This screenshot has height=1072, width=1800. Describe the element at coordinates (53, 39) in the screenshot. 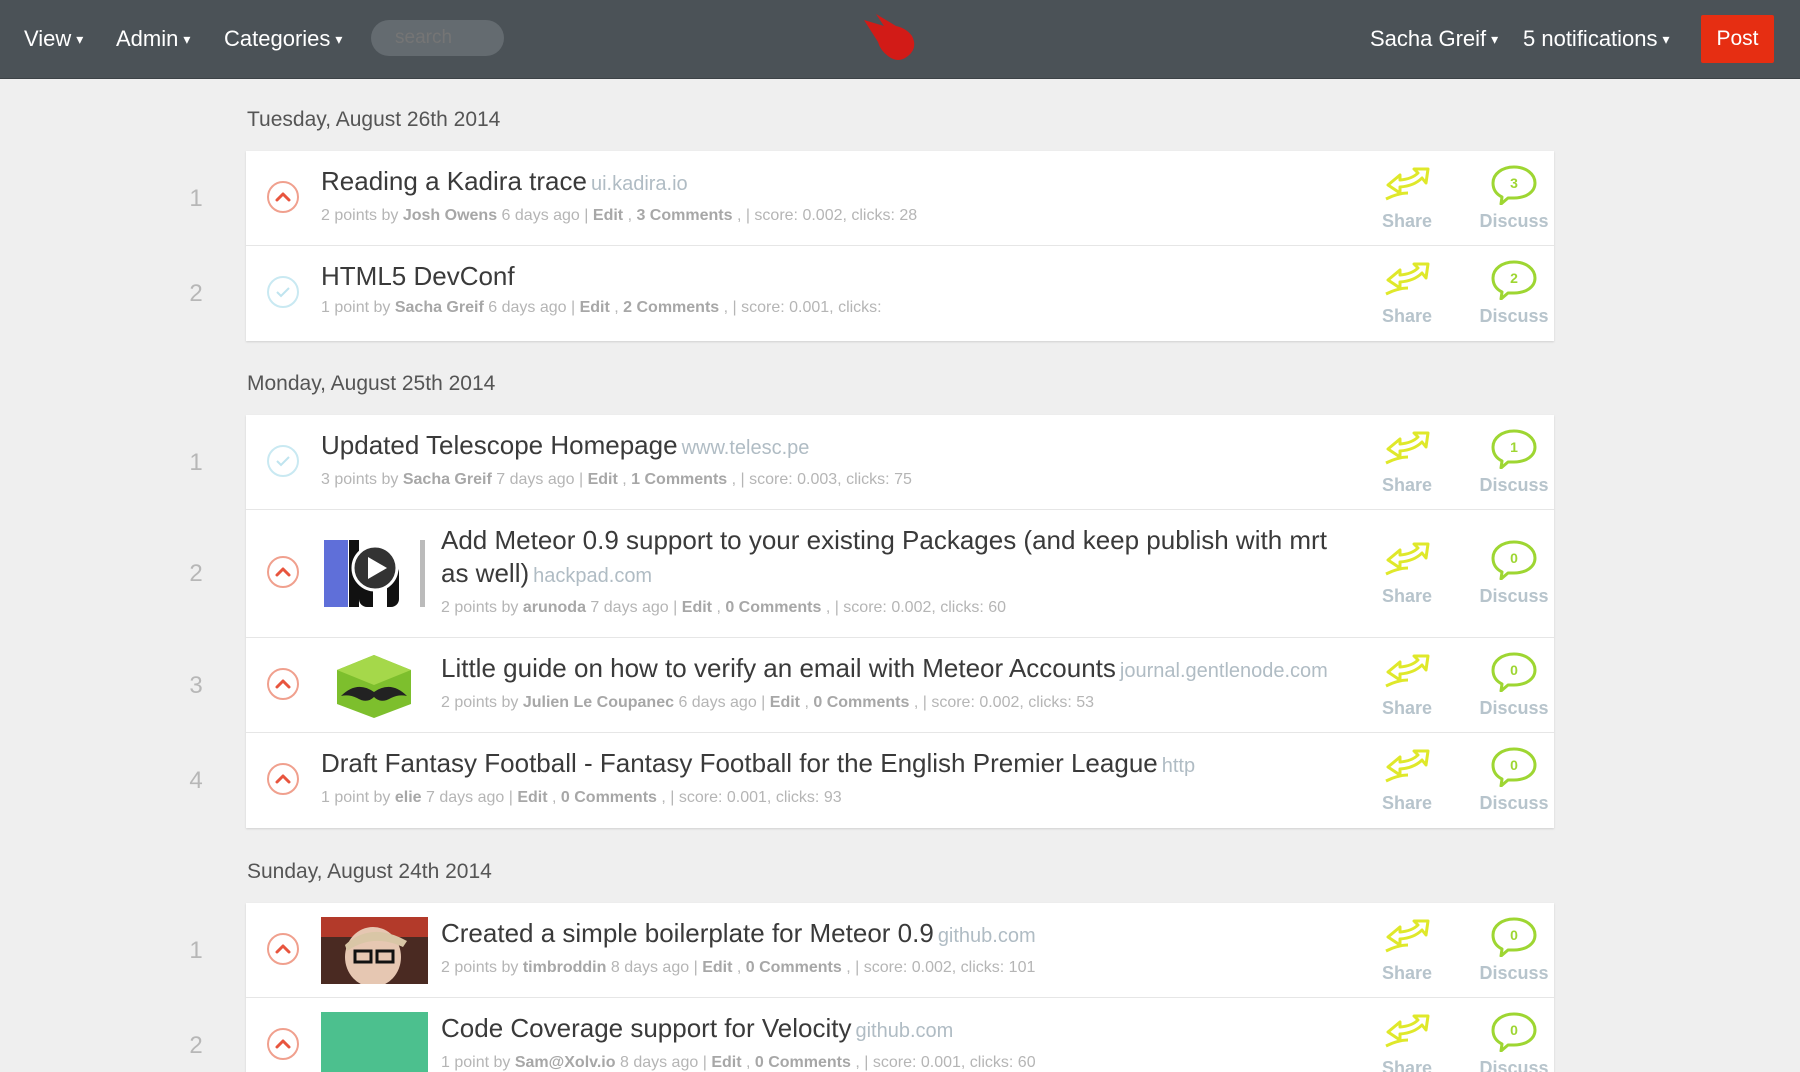

I see `view-menu: View ▾` at that location.